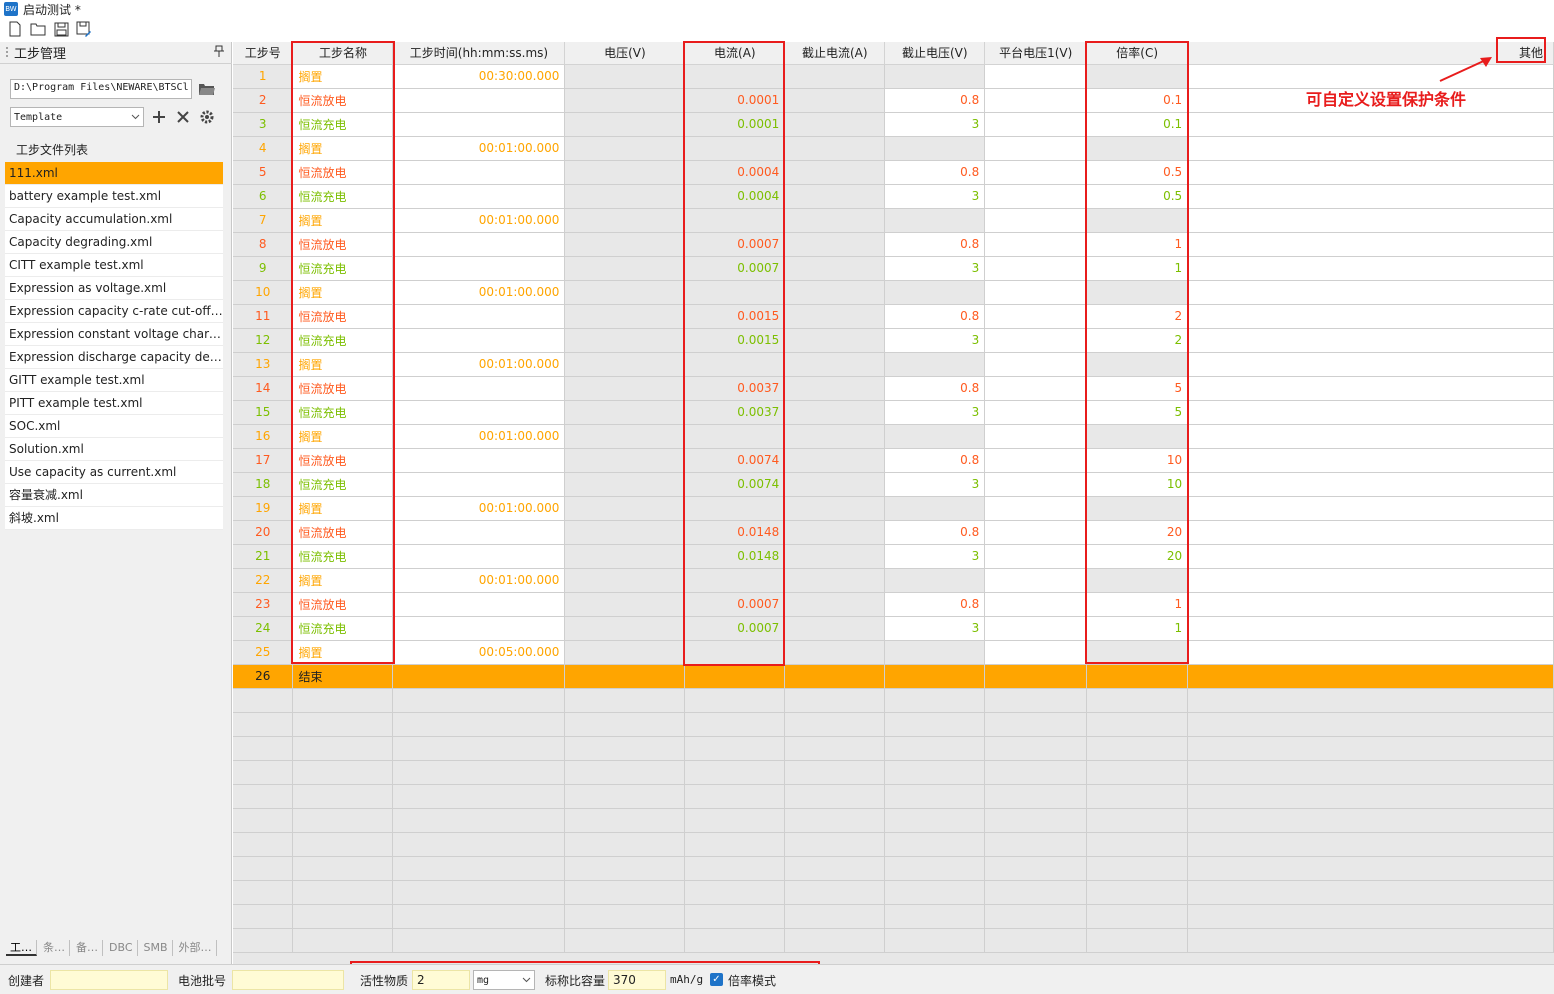  Describe the element at coordinates (263, 436) in the screenshot. I see `cell-step-no: 16` at that location.